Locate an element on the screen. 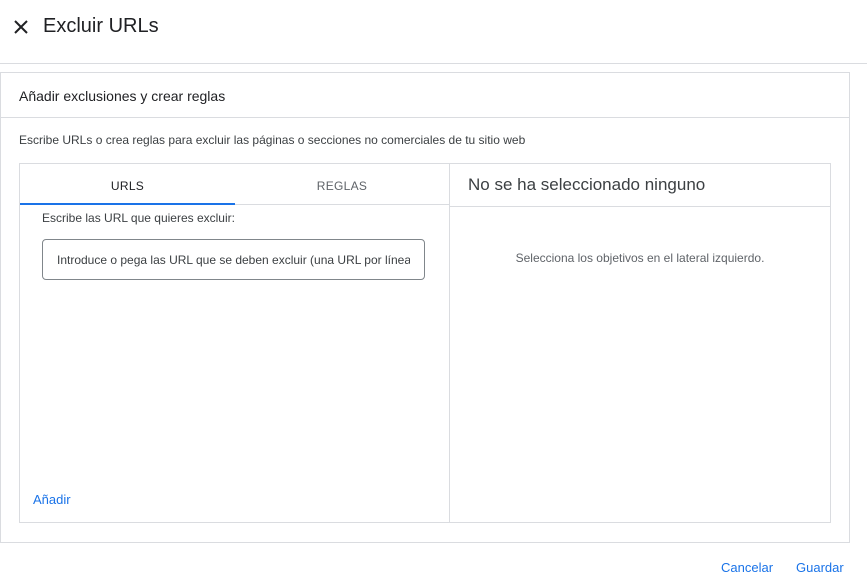 The width and height of the screenshot is (867, 579). url-field-label: Escribe las URL que quieres excluir: is located at coordinates (138, 218).